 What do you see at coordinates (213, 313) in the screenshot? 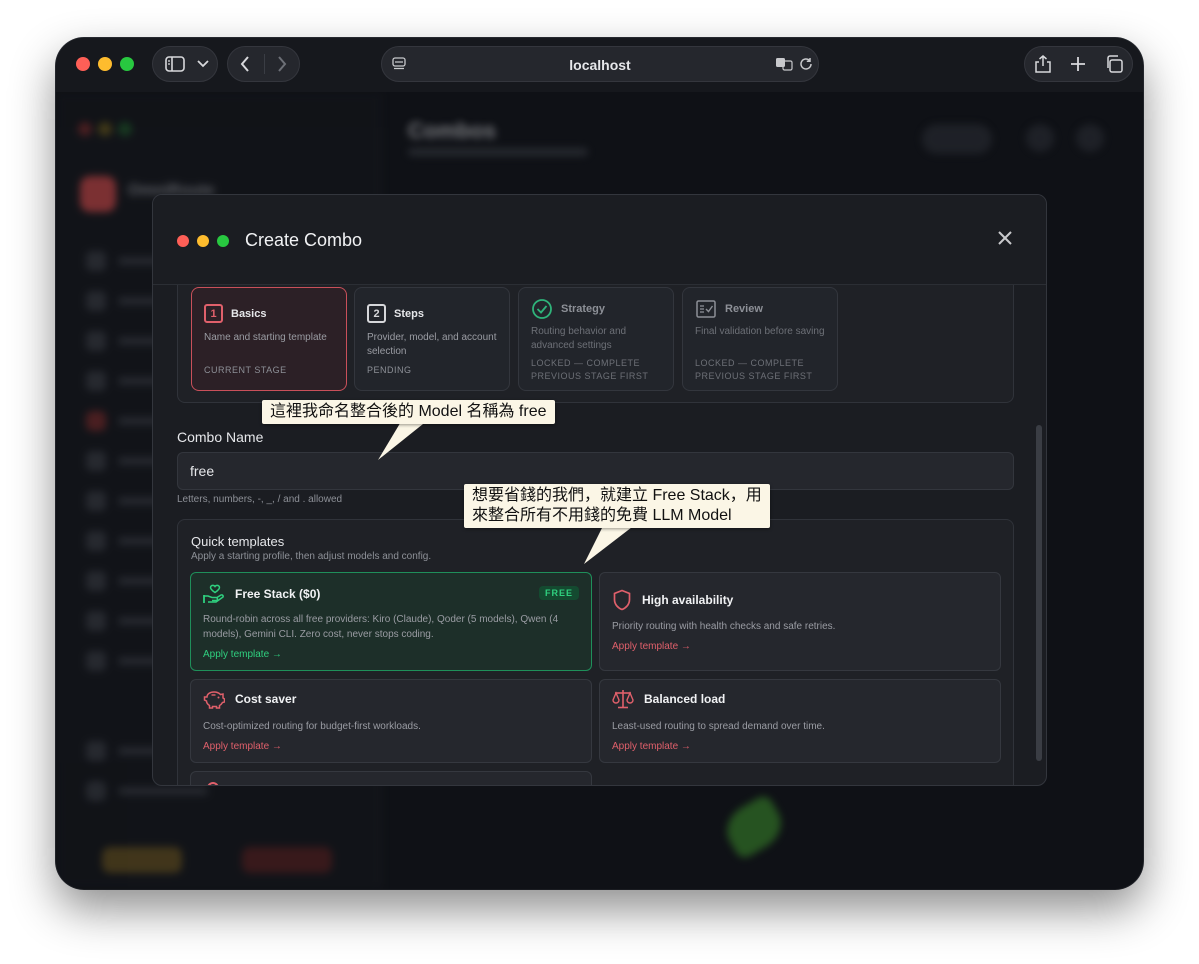
I see `stage-number: 1` at bounding box center [213, 313].